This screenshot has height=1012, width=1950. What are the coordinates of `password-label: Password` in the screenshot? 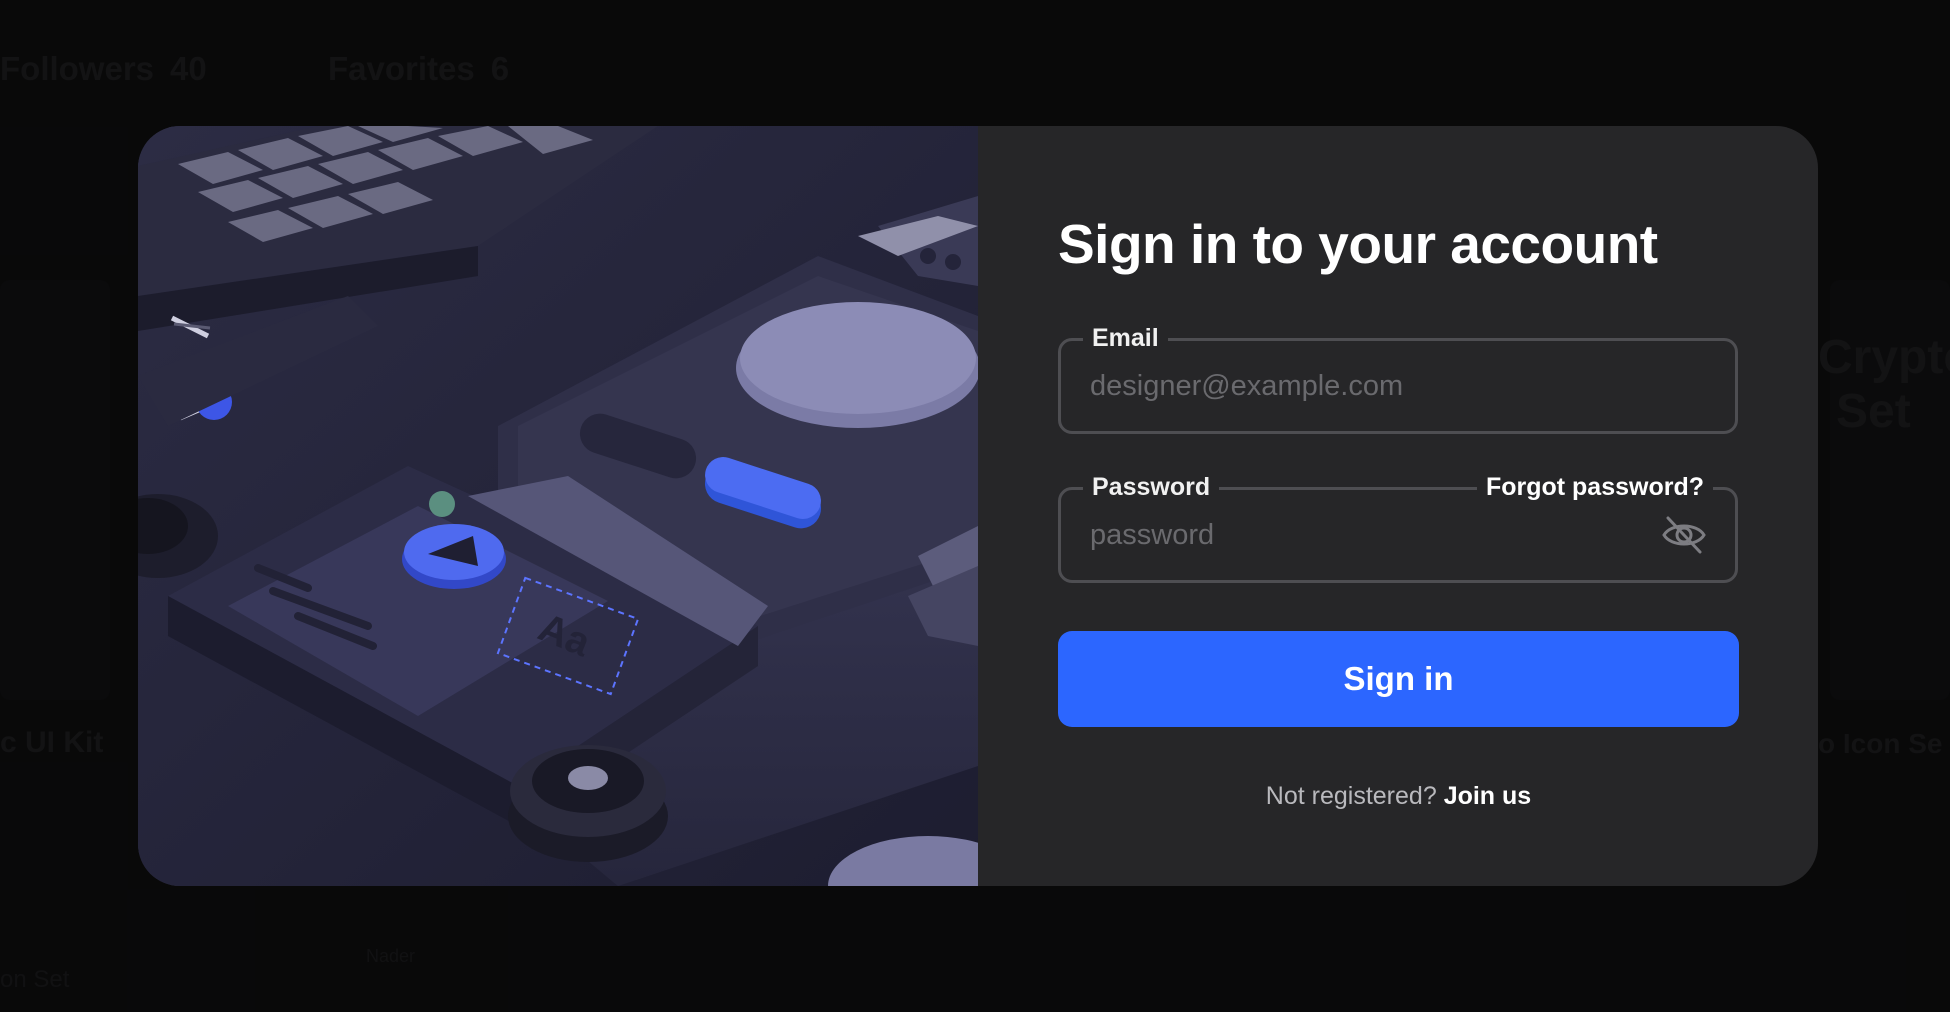 It's located at (1151, 487).